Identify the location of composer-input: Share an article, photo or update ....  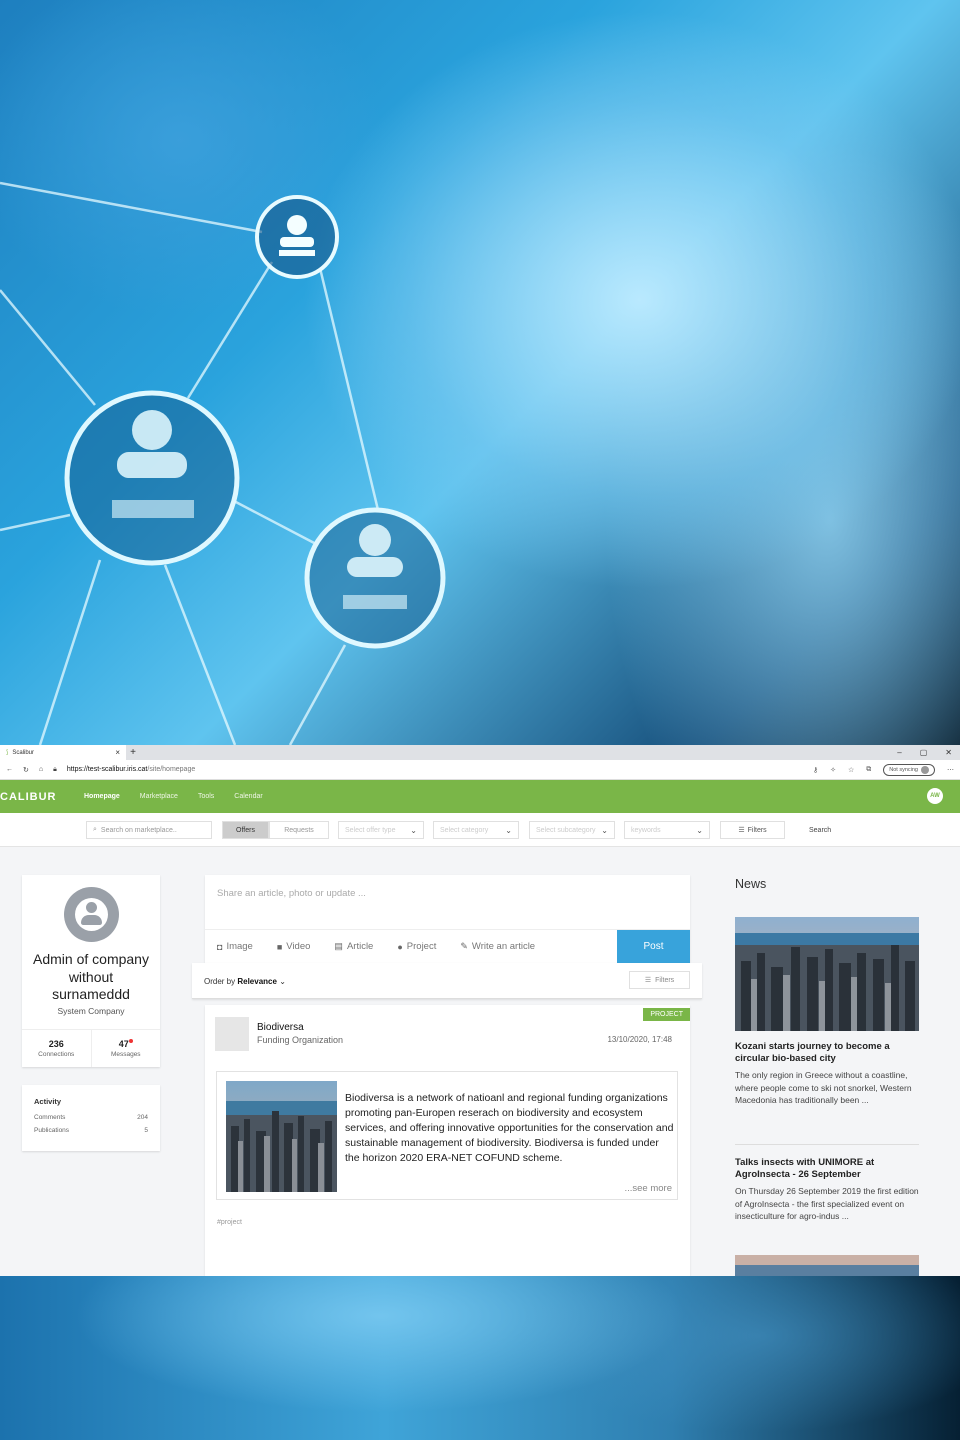
(291, 893).